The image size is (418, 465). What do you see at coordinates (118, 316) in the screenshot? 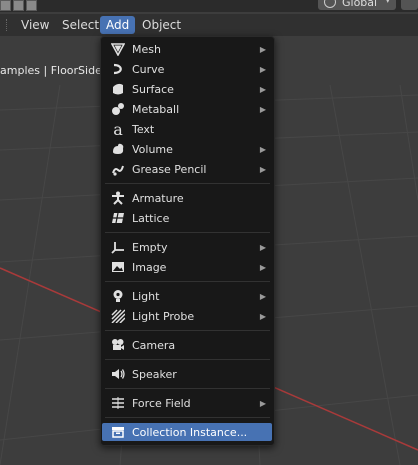
I see `light-probe-icon` at bounding box center [118, 316].